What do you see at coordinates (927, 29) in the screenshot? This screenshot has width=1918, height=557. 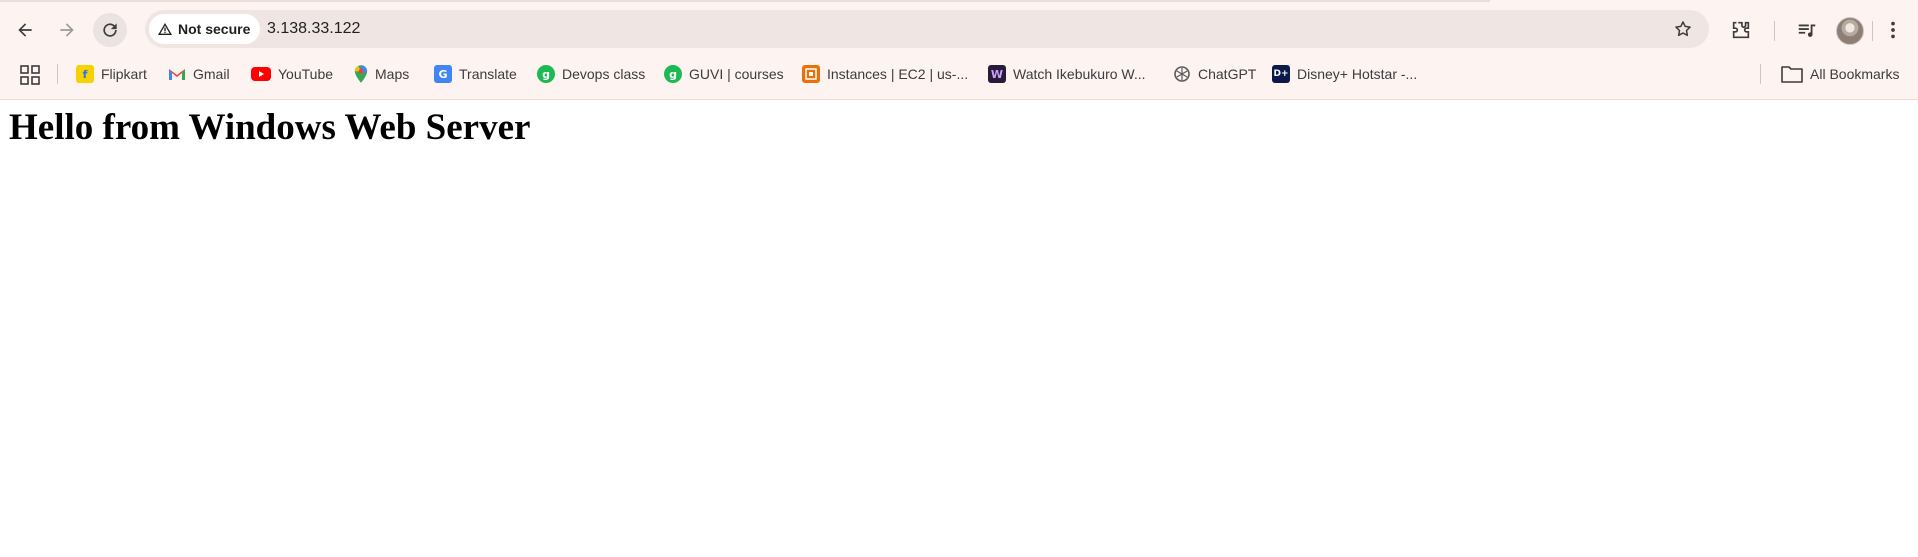 I see `address-bar: Not secure 3.138.33.122` at bounding box center [927, 29].